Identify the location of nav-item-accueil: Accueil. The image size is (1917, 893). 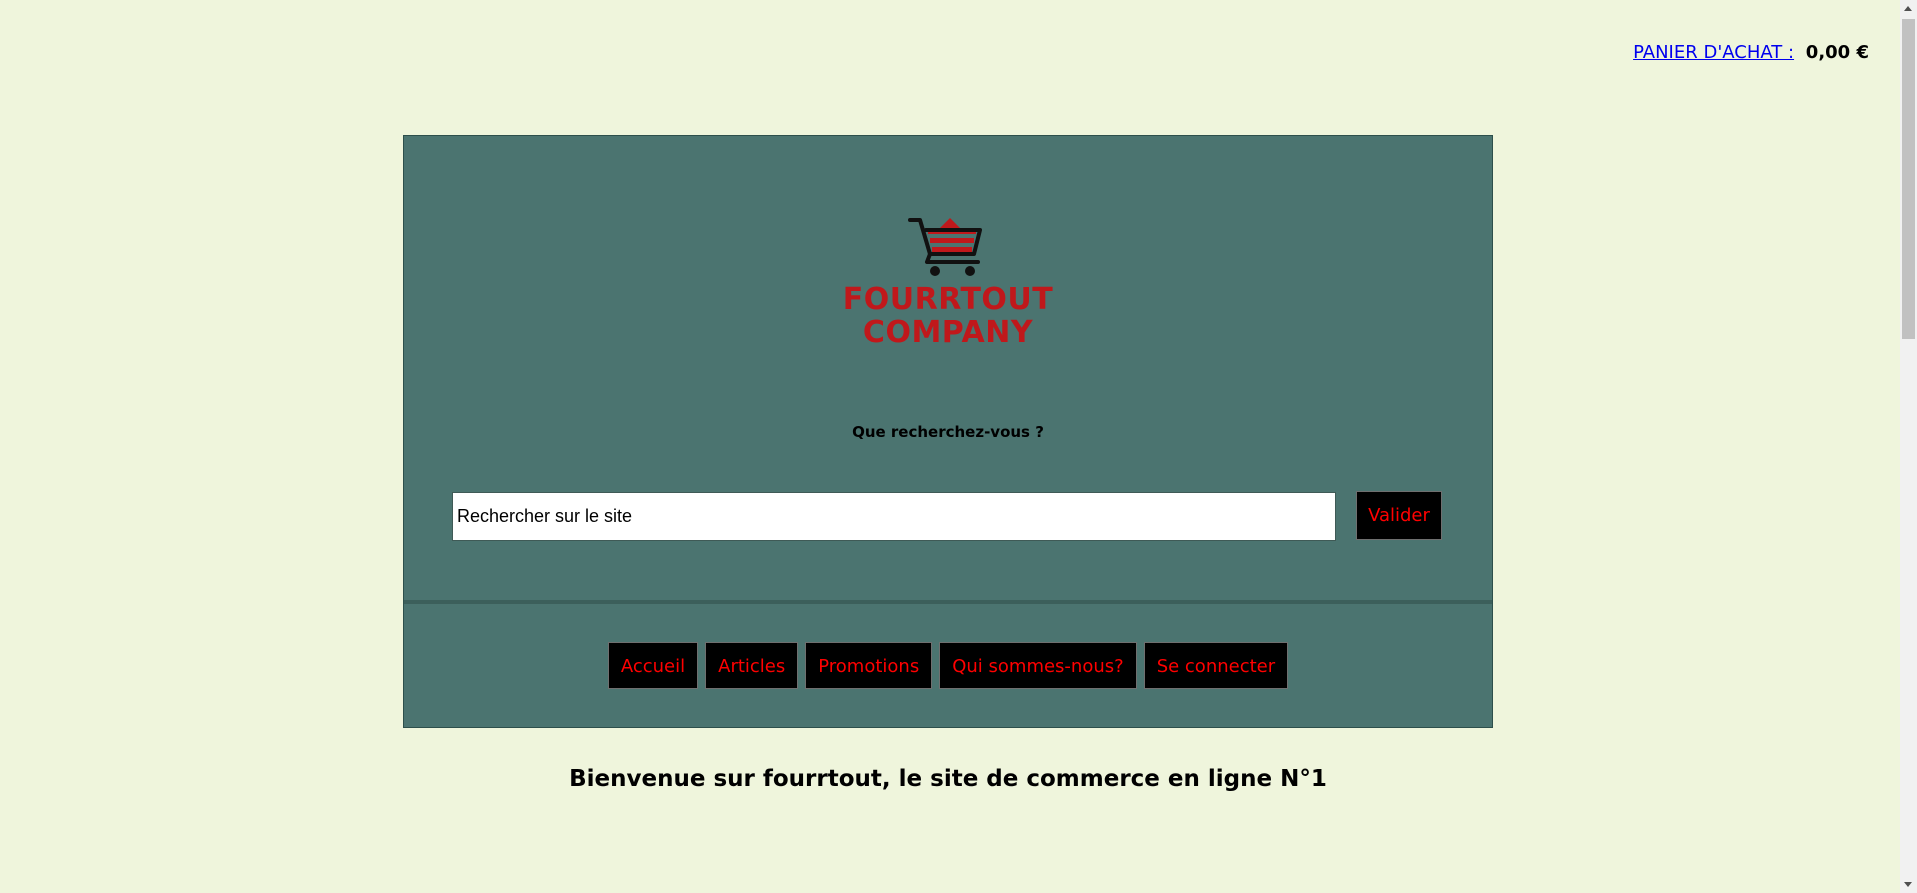
(653, 665).